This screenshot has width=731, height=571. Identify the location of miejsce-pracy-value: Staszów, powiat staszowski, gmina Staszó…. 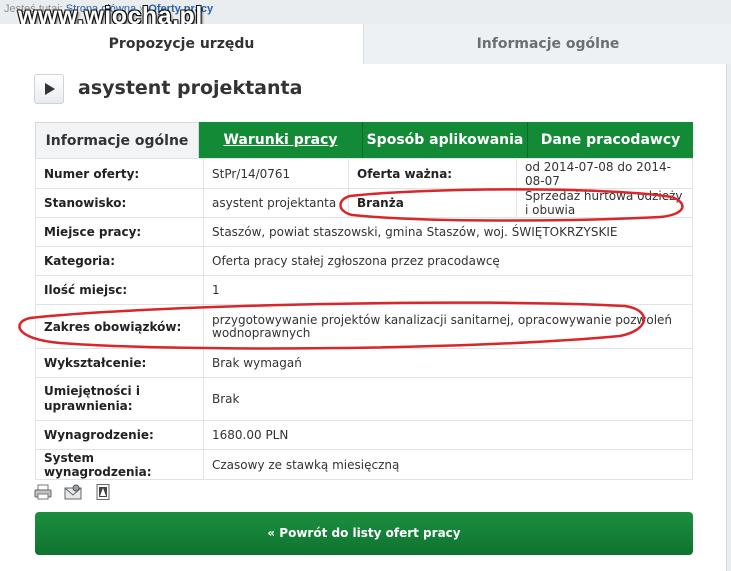
(448, 232).